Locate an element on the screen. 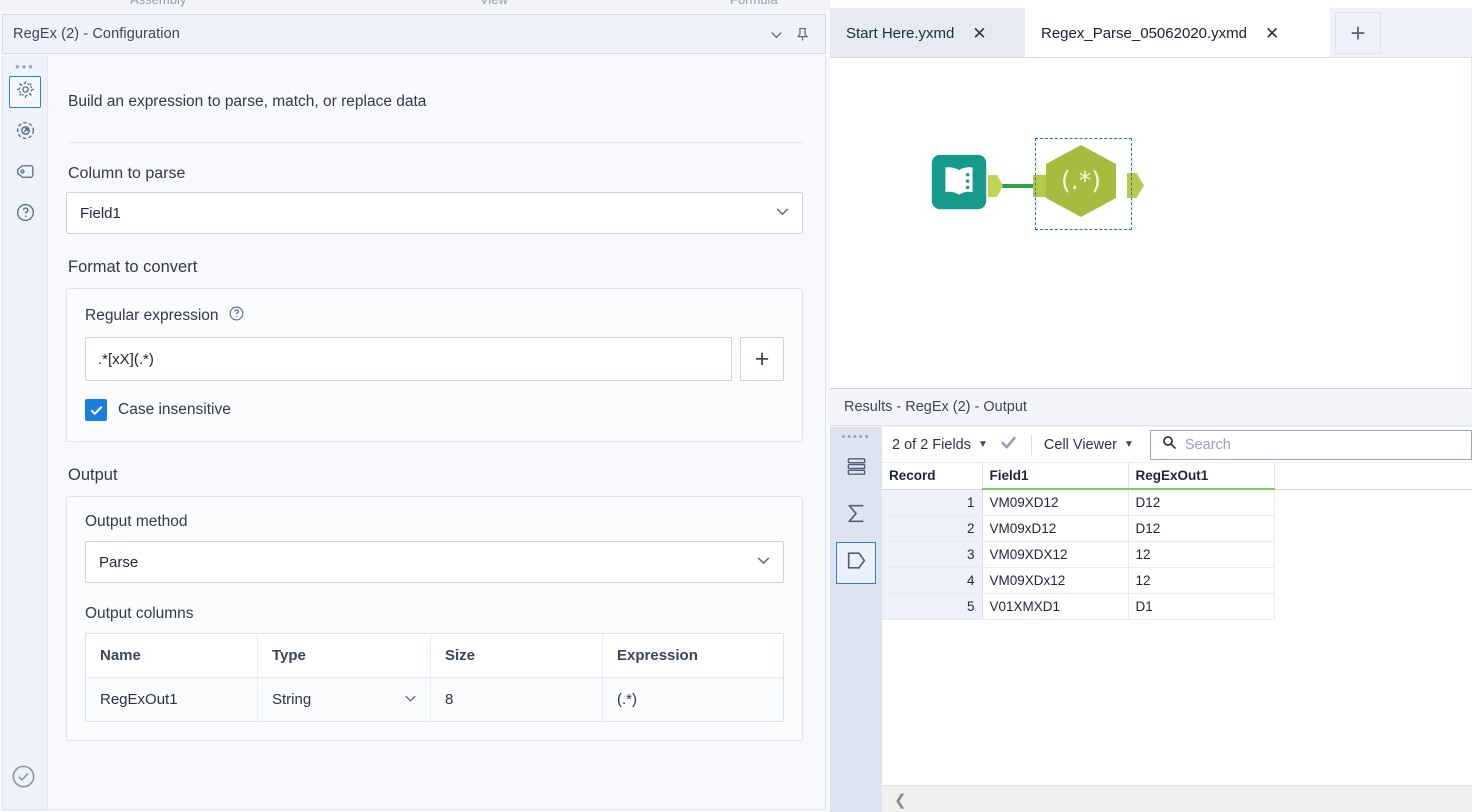 The image size is (1472, 812). sidebar-item-help is located at coordinates (25, 215).